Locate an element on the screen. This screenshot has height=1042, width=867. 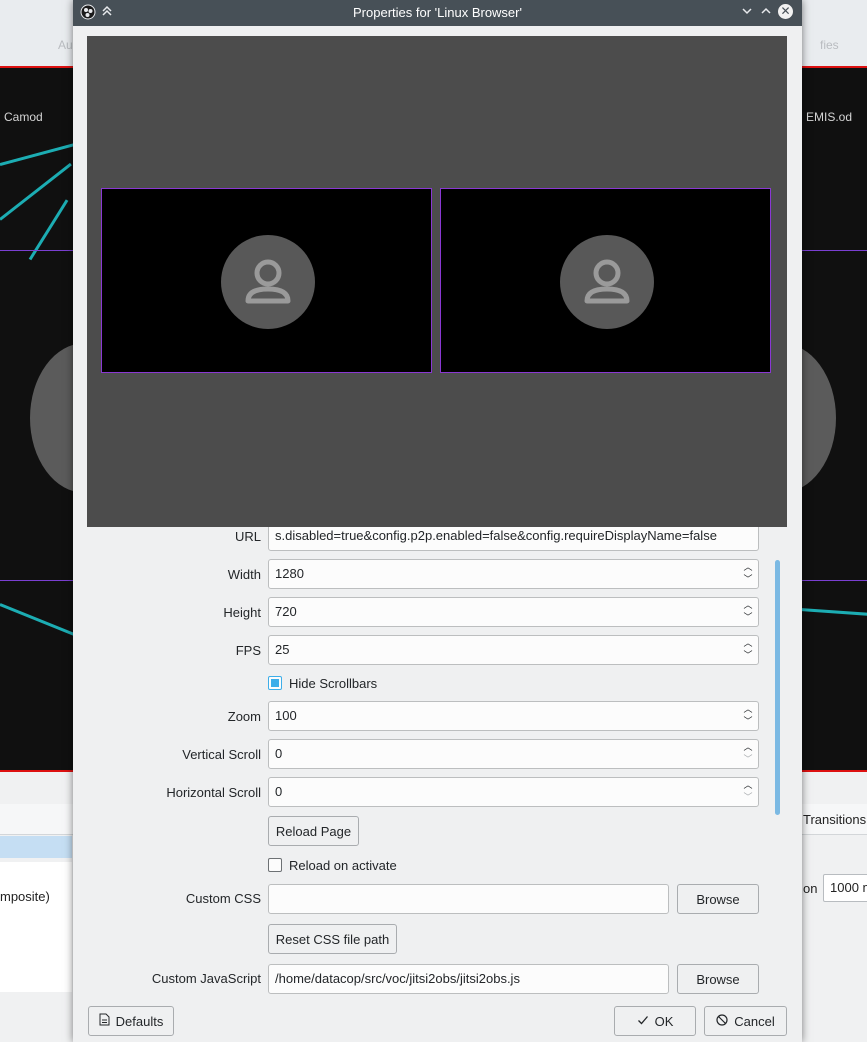
minimize-icon is located at coordinates (747, 13).